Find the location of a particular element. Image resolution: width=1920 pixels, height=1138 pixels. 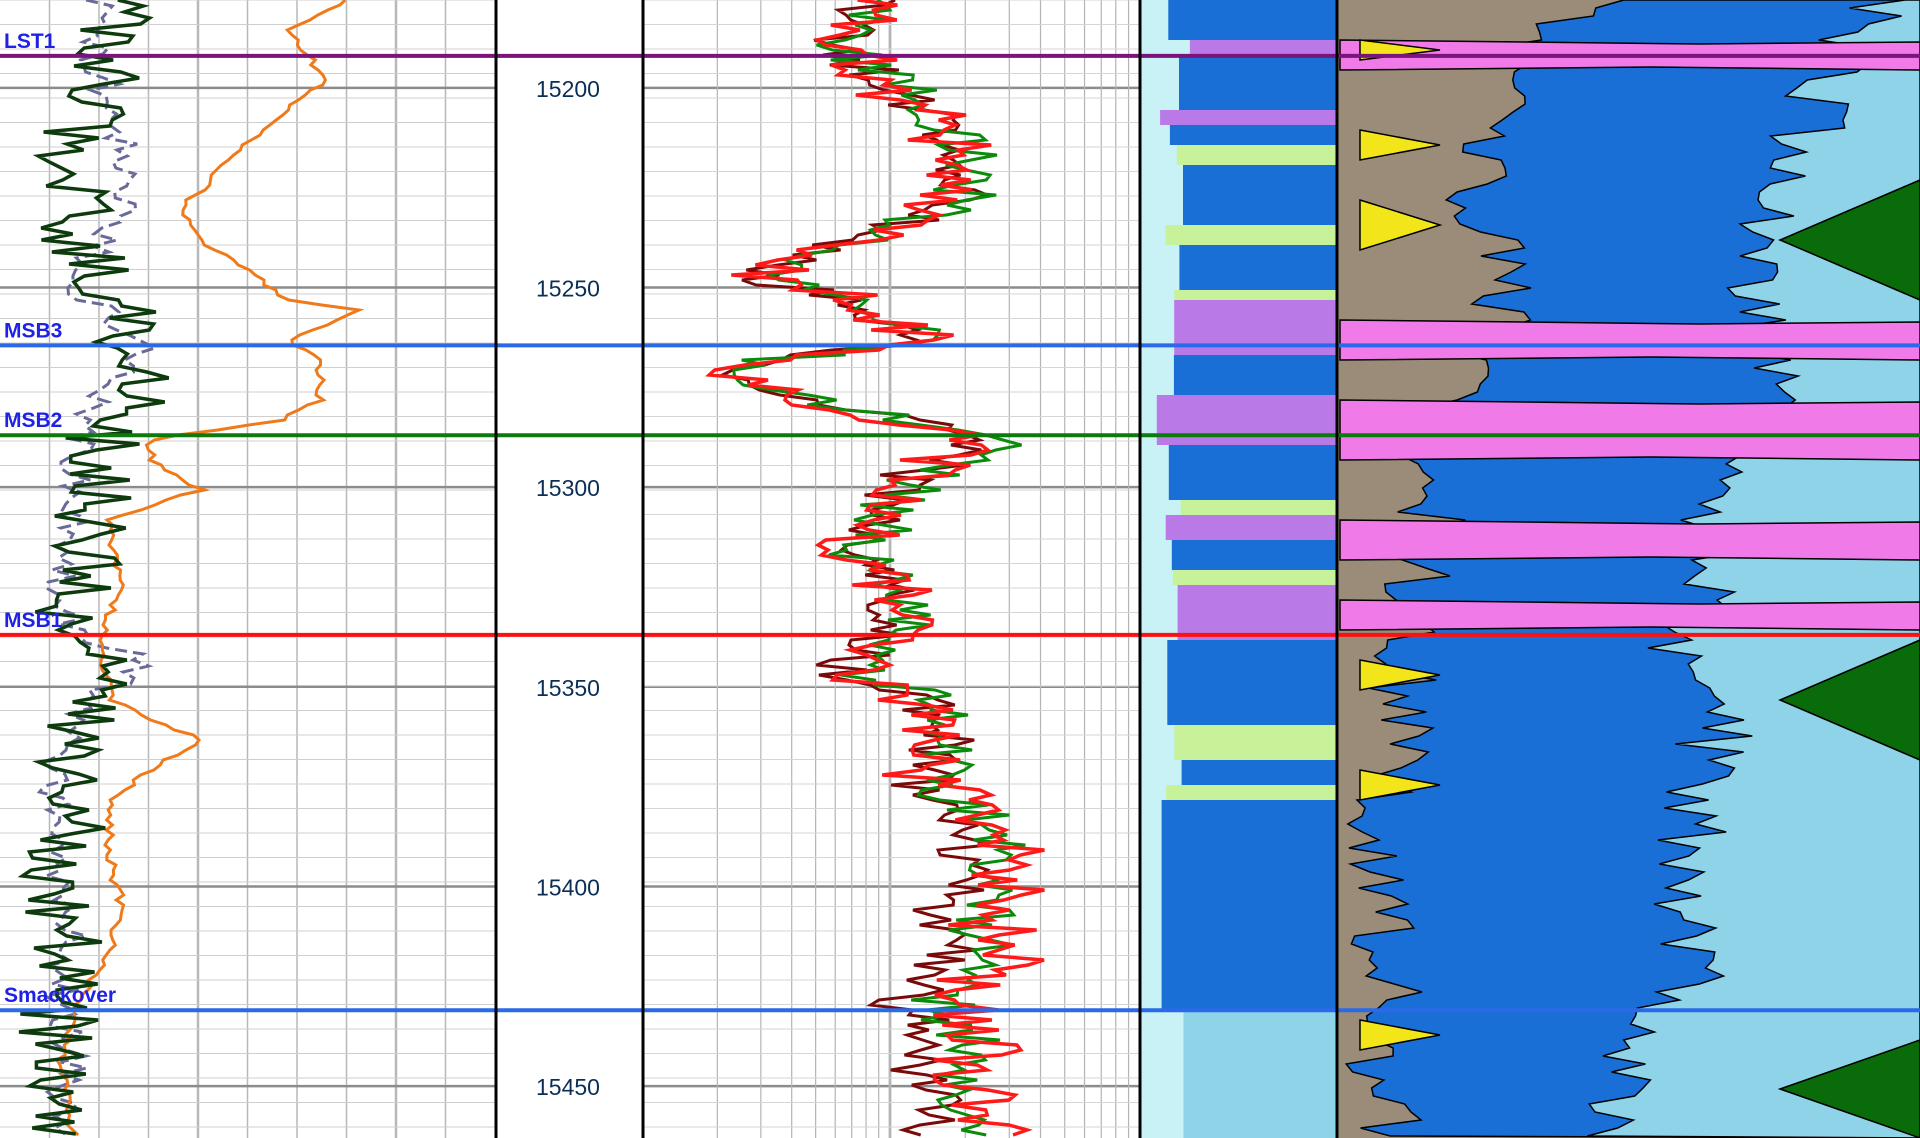

depth-tick-label: 15250 is located at coordinates (568, 288).